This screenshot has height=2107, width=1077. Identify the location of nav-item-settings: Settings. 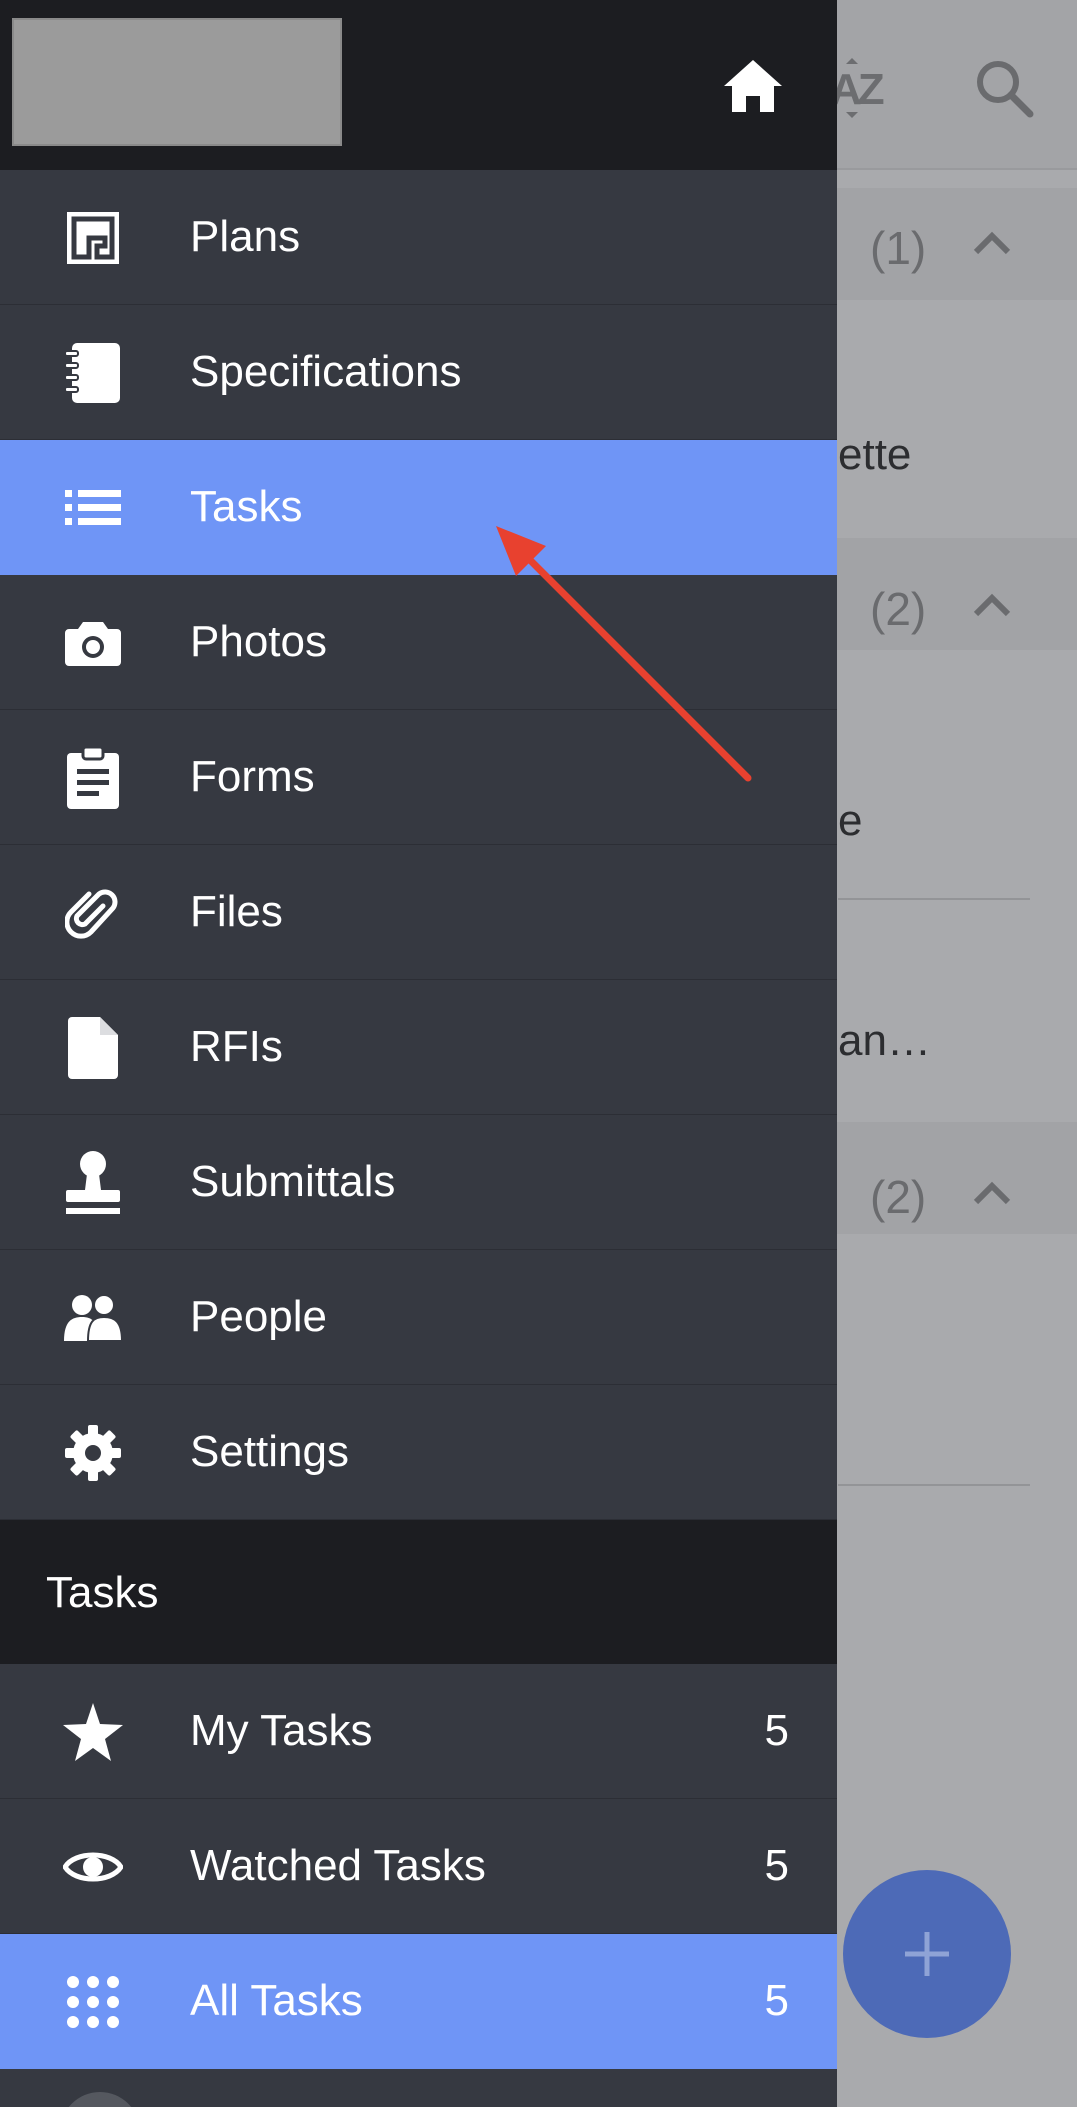
(418, 1452).